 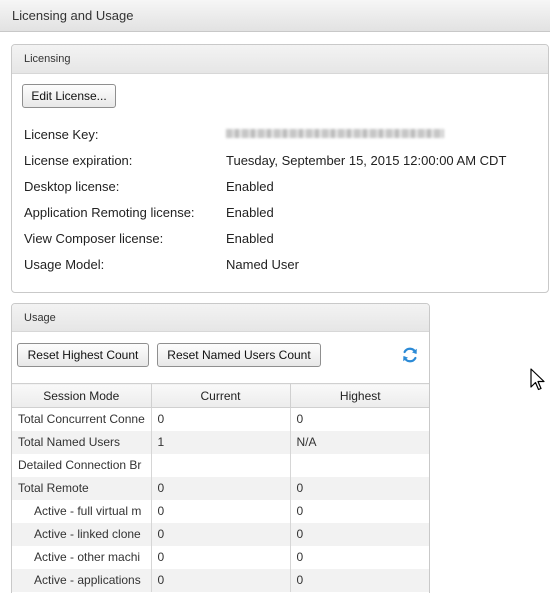 I want to click on table-row: Active - applications 0 0, so click(x=220, y=580).